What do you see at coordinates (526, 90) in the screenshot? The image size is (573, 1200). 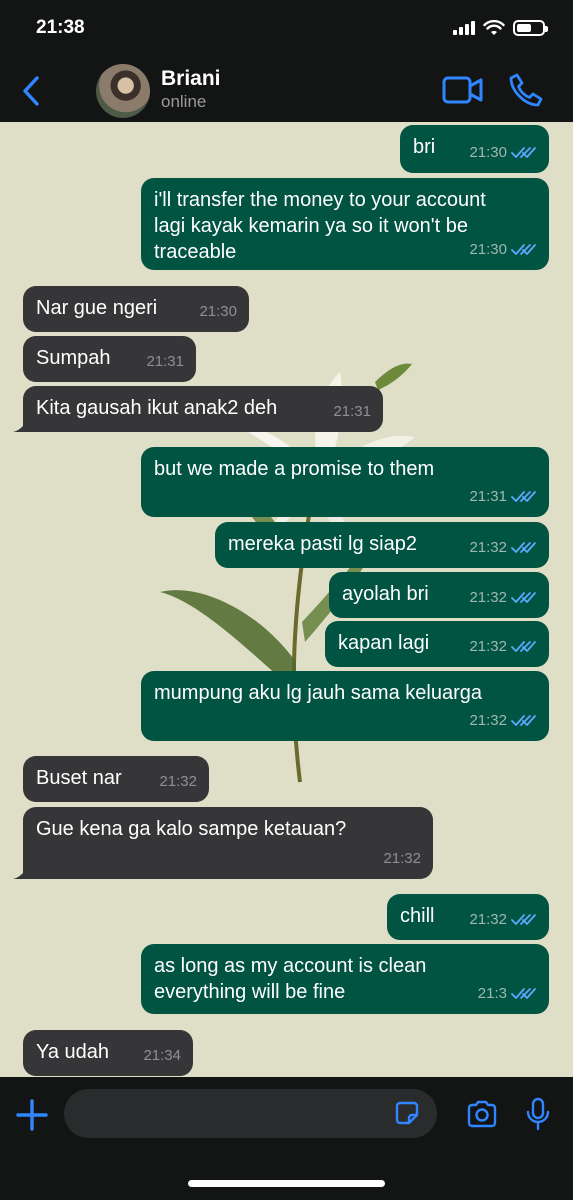 I see `voice-call-button` at bounding box center [526, 90].